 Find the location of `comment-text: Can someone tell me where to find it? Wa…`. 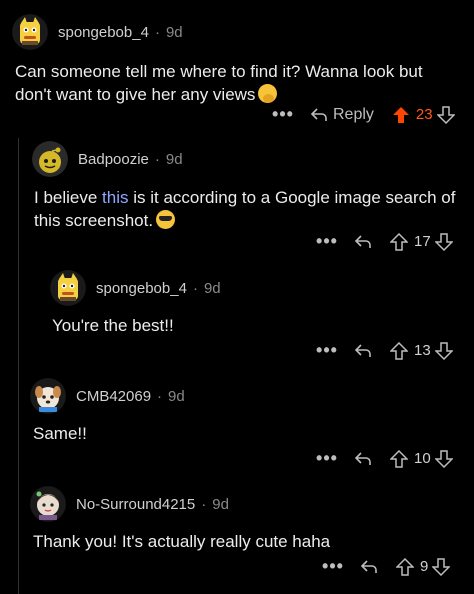

comment-text: Can someone tell me where to find it? Wa… is located at coordinates (219, 83).